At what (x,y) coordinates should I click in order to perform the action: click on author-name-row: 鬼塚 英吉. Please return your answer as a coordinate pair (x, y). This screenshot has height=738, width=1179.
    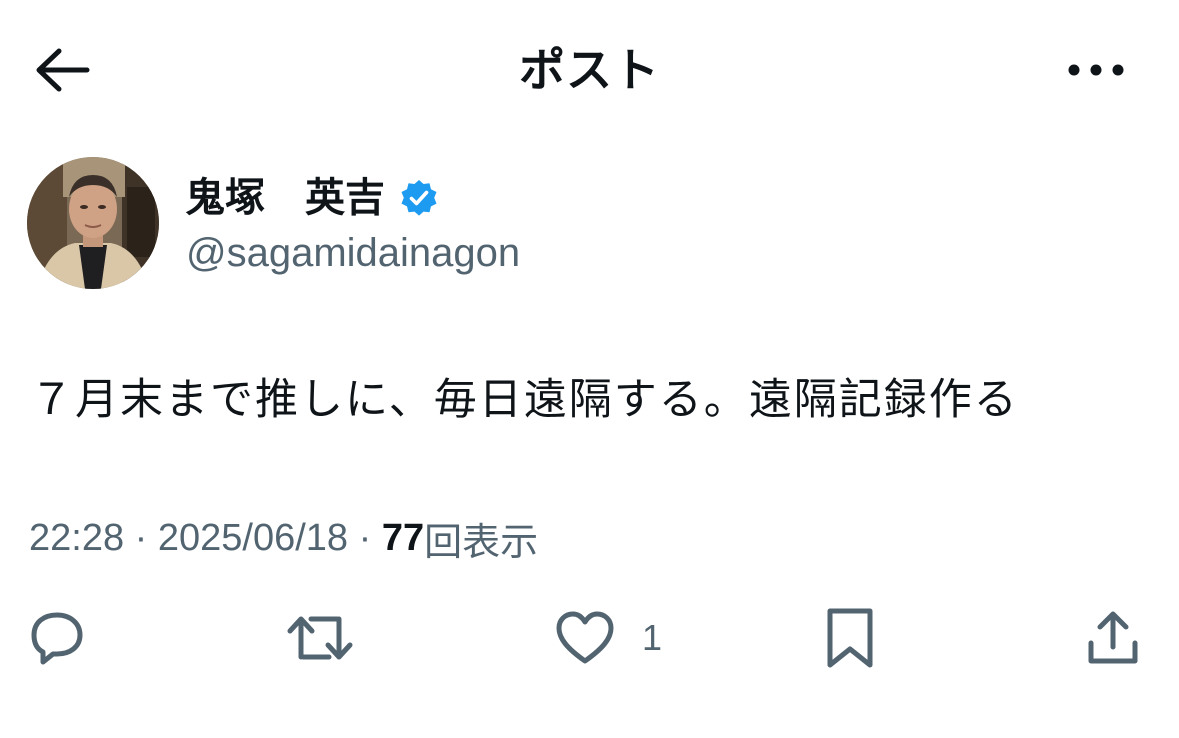
    Looking at the image, I should click on (312, 198).